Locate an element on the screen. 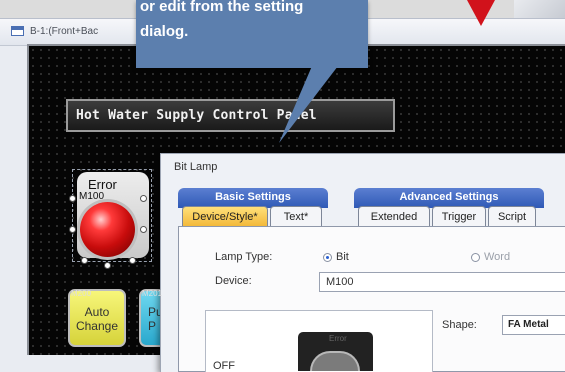  lamp-type-word-label: Word is located at coordinates (497, 257).